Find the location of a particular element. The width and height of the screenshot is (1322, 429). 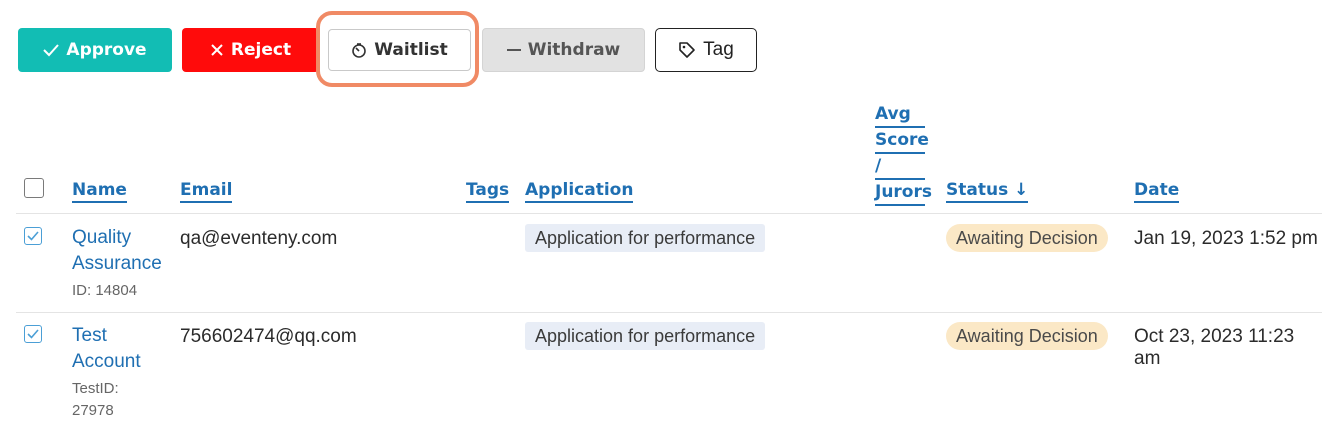

applicant-id: TestID: 27978 is located at coordinates (95, 399).